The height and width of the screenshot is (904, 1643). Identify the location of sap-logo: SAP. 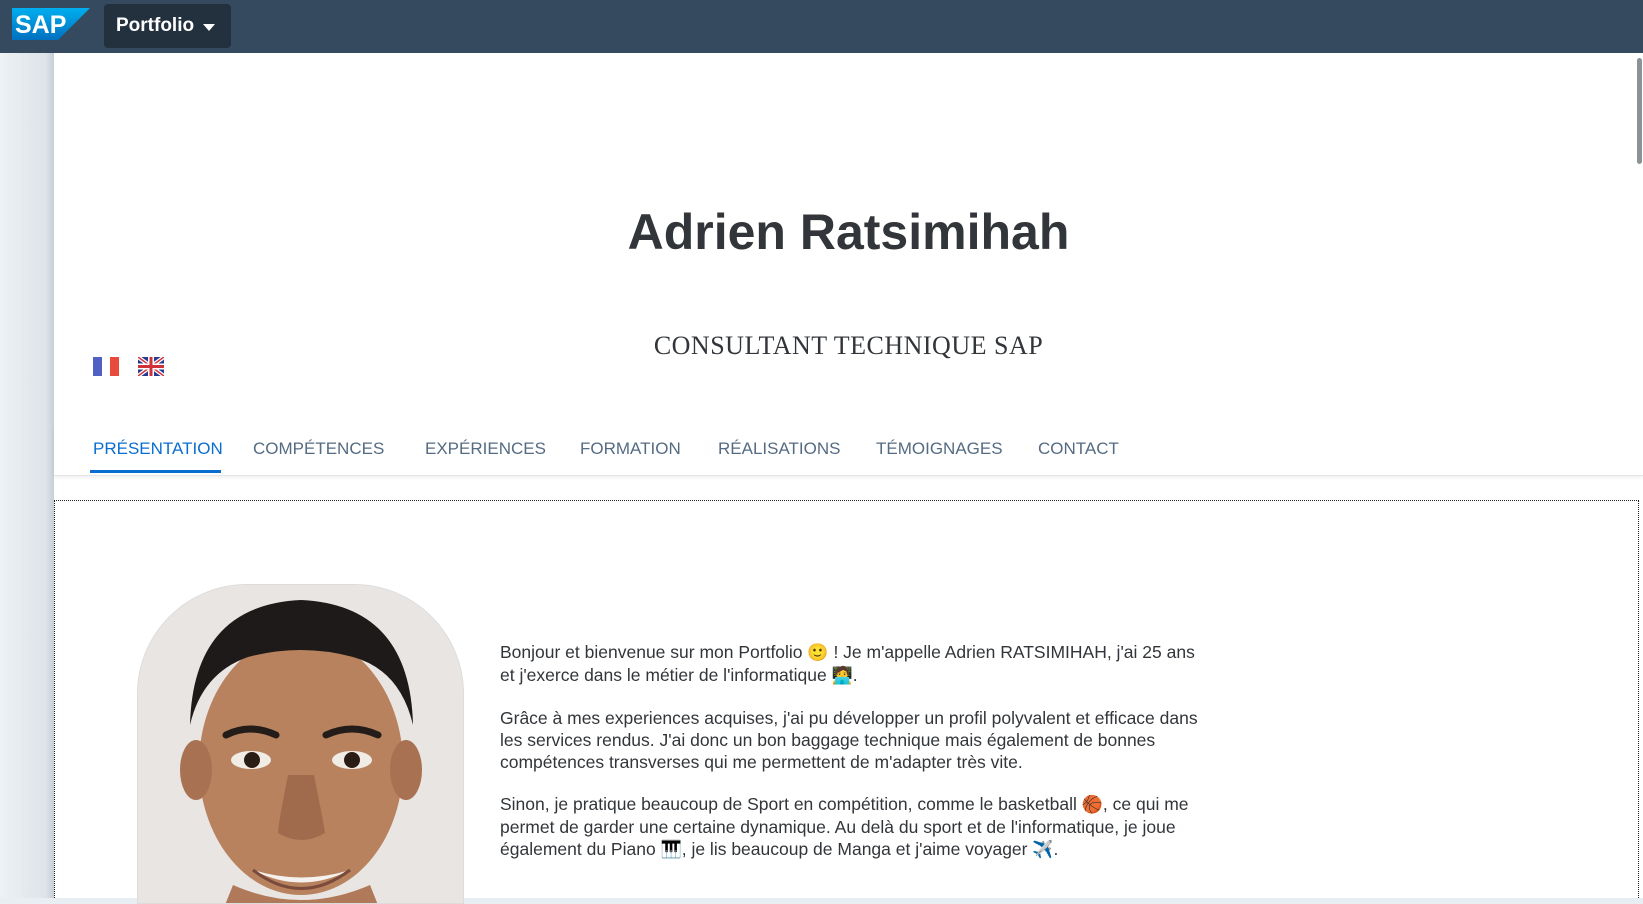
(51, 24).